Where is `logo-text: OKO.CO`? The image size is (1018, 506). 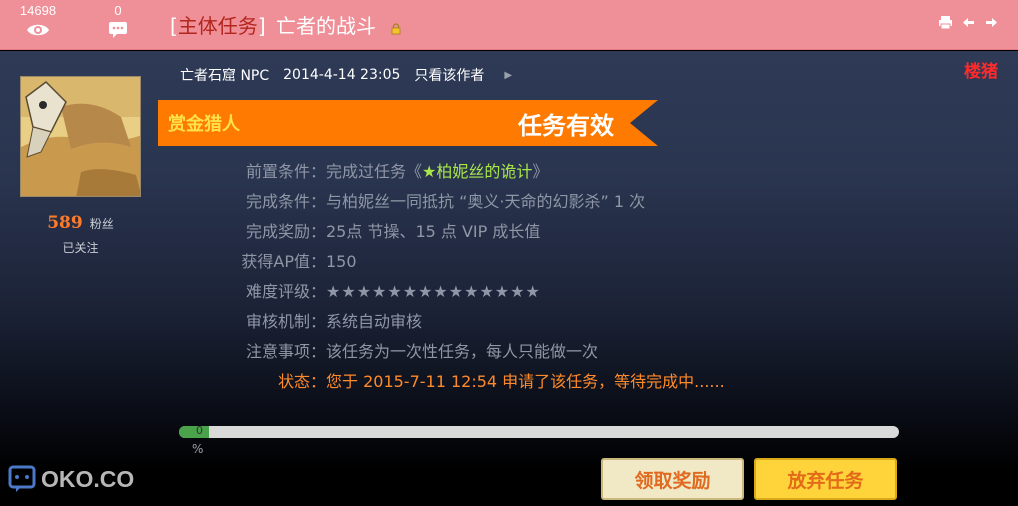 logo-text: OKO.CO is located at coordinates (88, 478).